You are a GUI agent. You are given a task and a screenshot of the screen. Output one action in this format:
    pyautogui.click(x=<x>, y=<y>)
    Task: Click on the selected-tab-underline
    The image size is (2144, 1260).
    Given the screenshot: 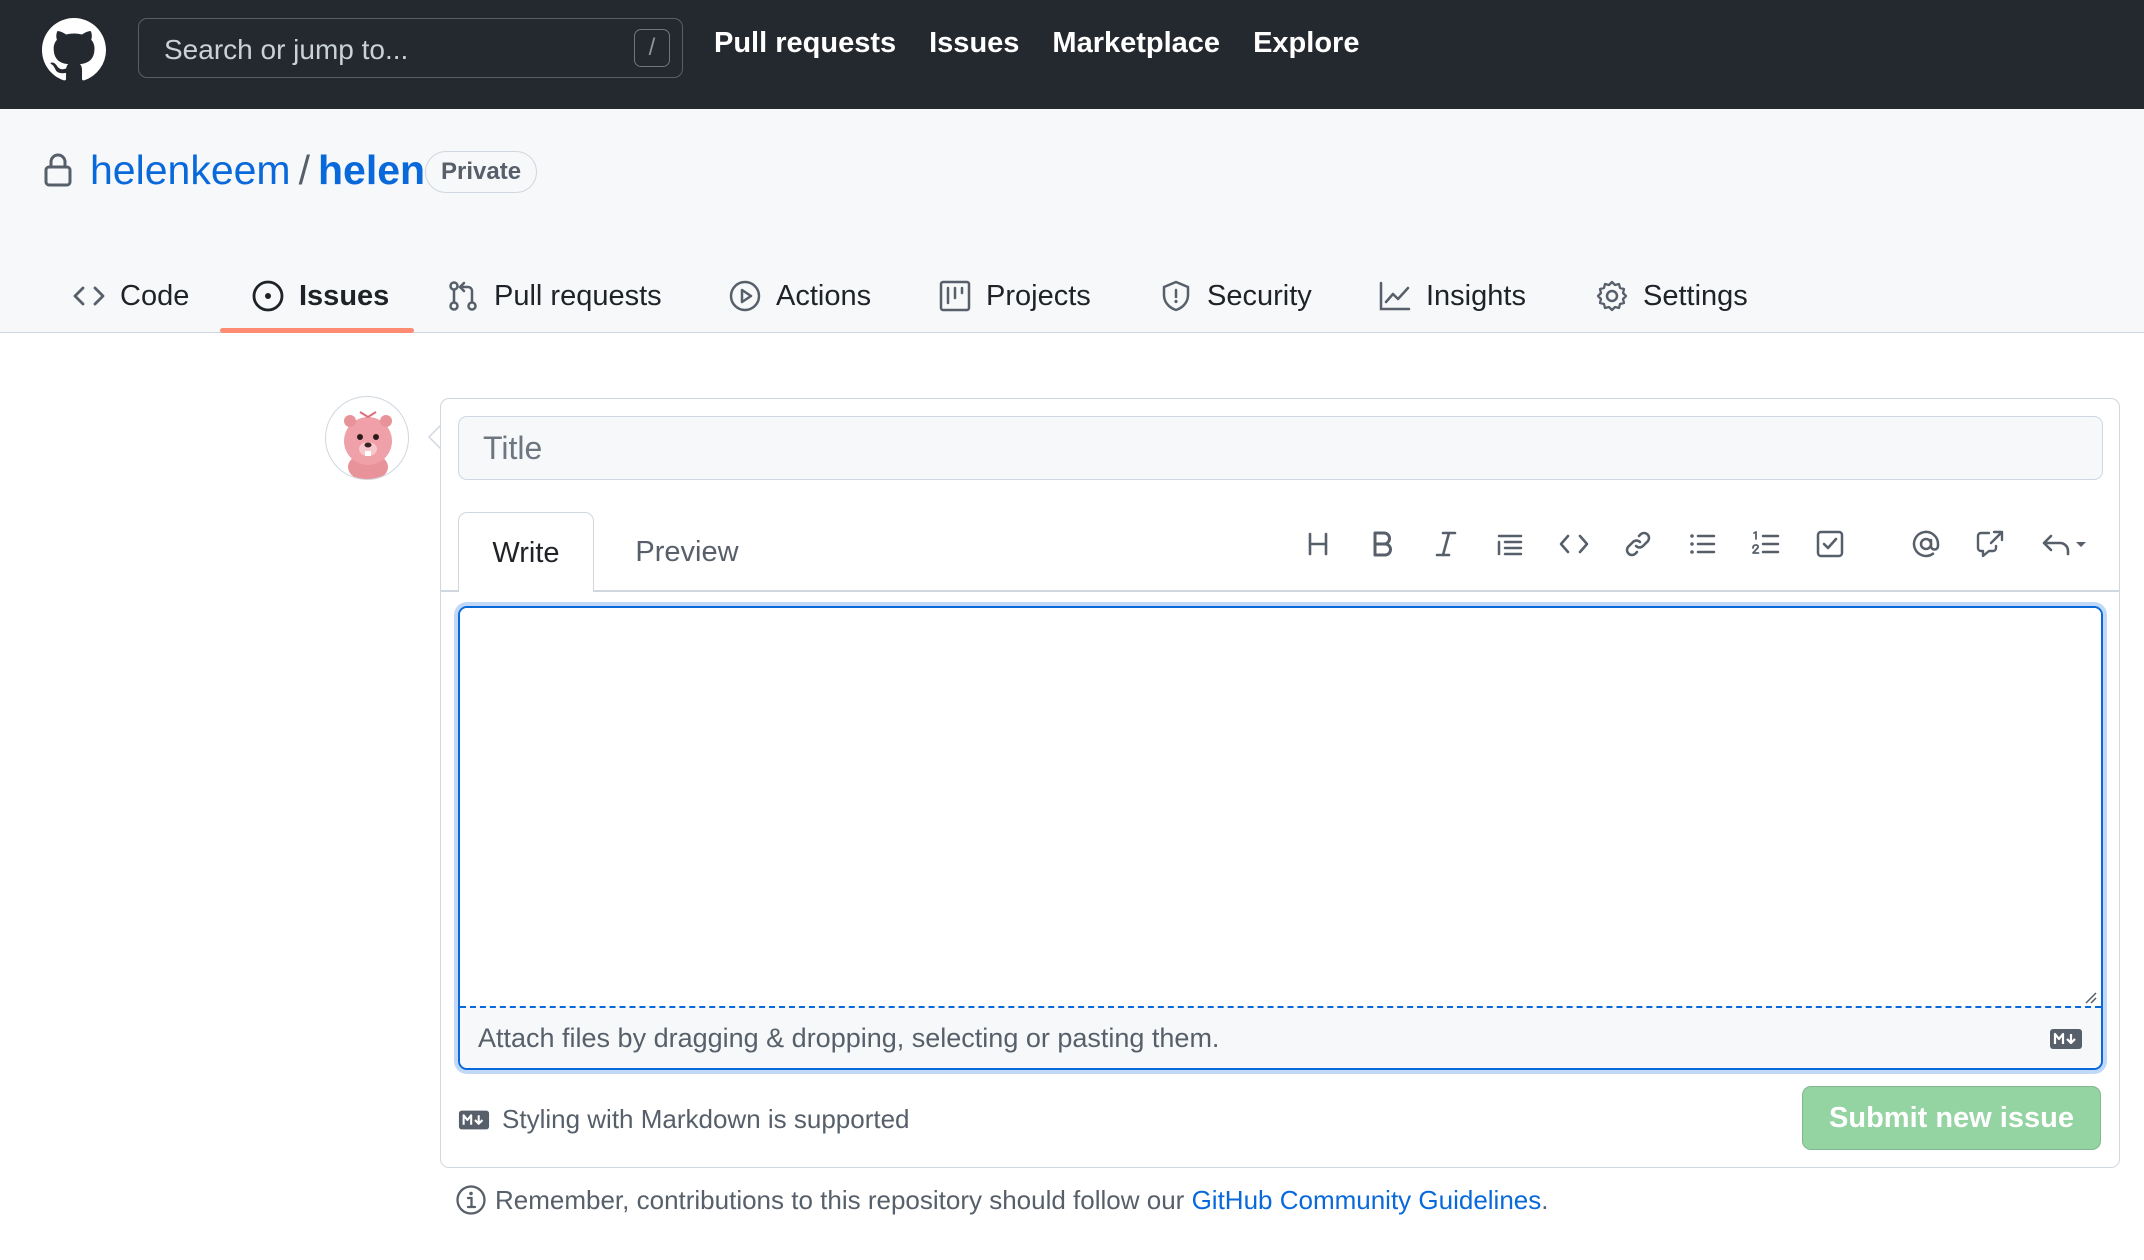 What is the action you would take?
    pyautogui.click(x=317, y=330)
    